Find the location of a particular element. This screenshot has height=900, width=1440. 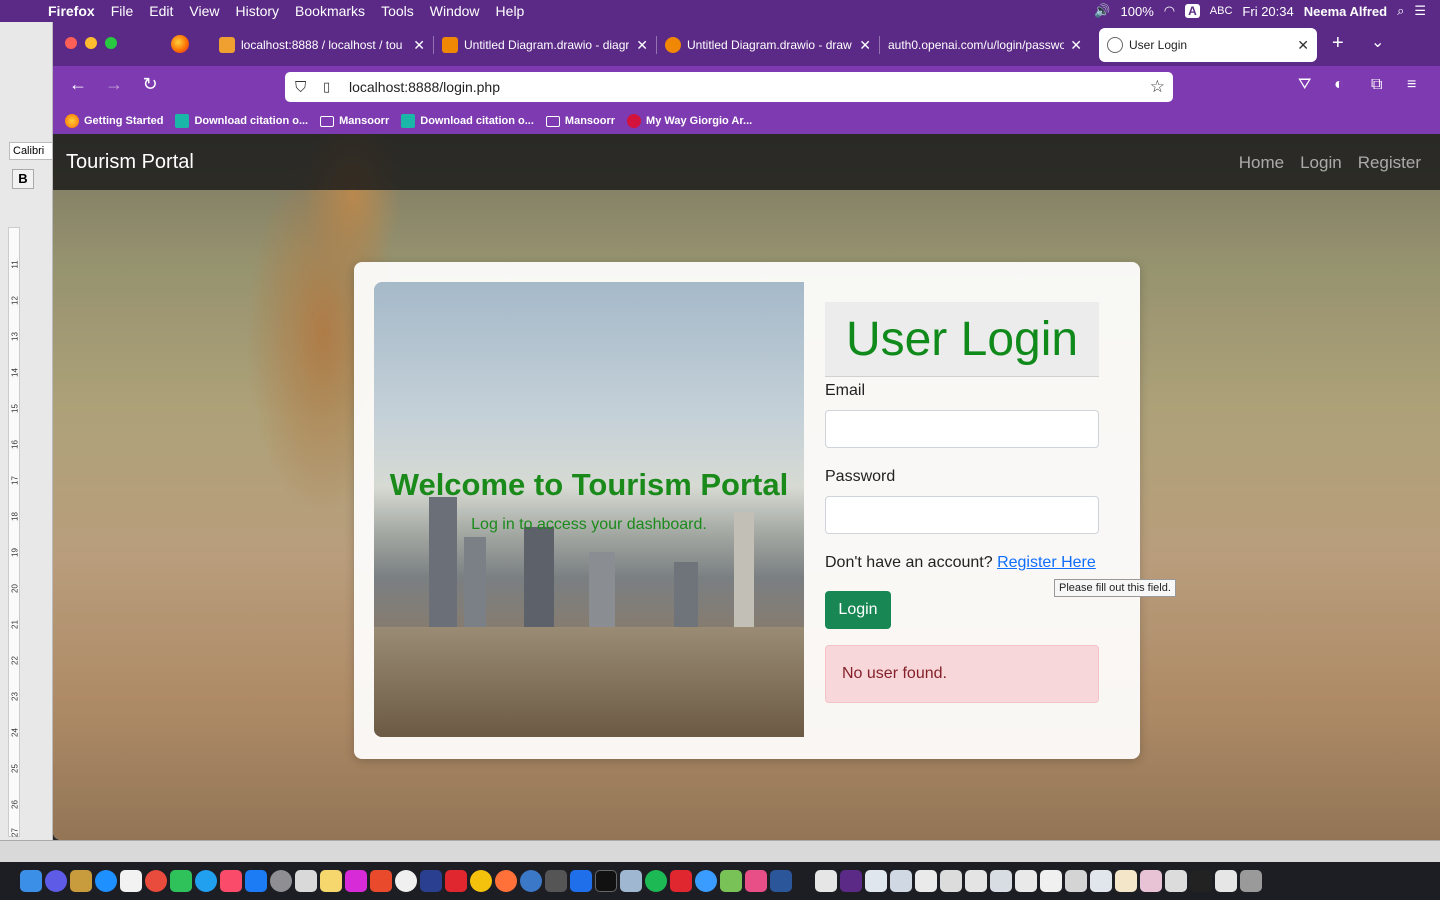

theme-icon: ◐ is located at coordinates (1339, 85).